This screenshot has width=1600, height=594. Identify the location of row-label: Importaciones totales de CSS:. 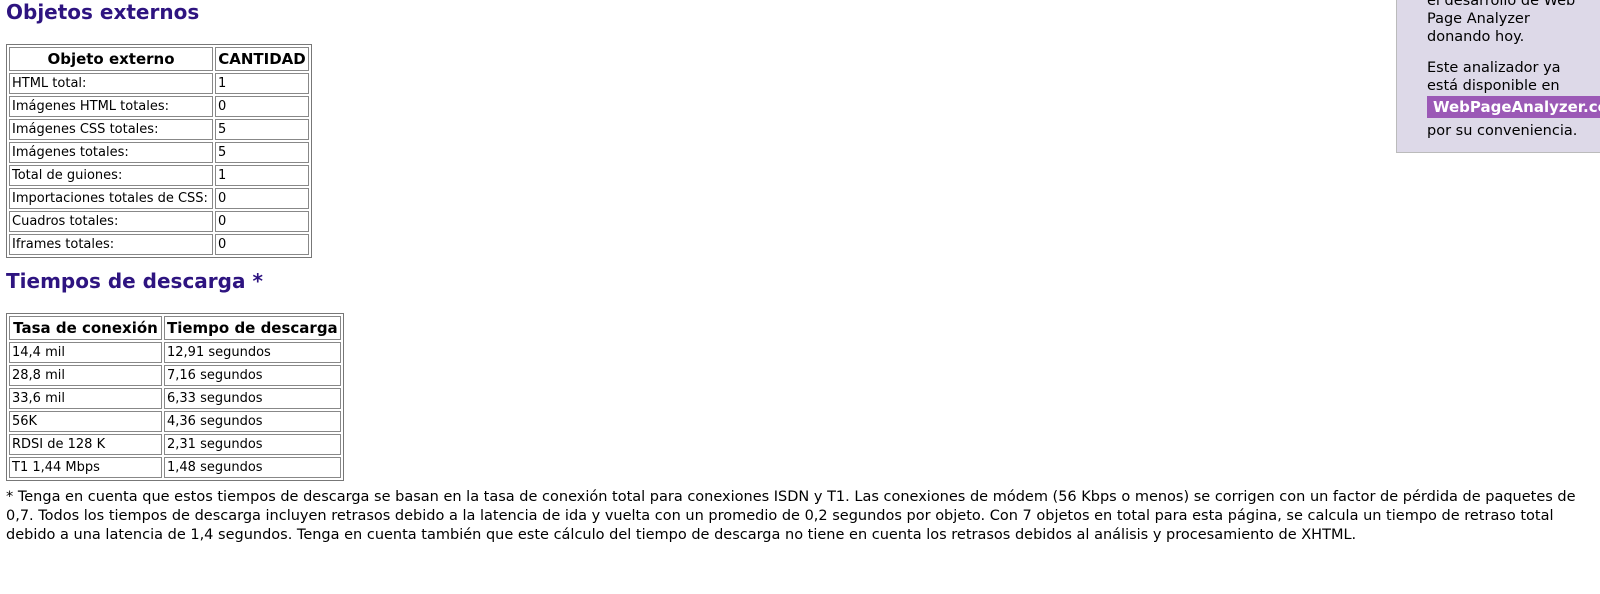
(111, 198).